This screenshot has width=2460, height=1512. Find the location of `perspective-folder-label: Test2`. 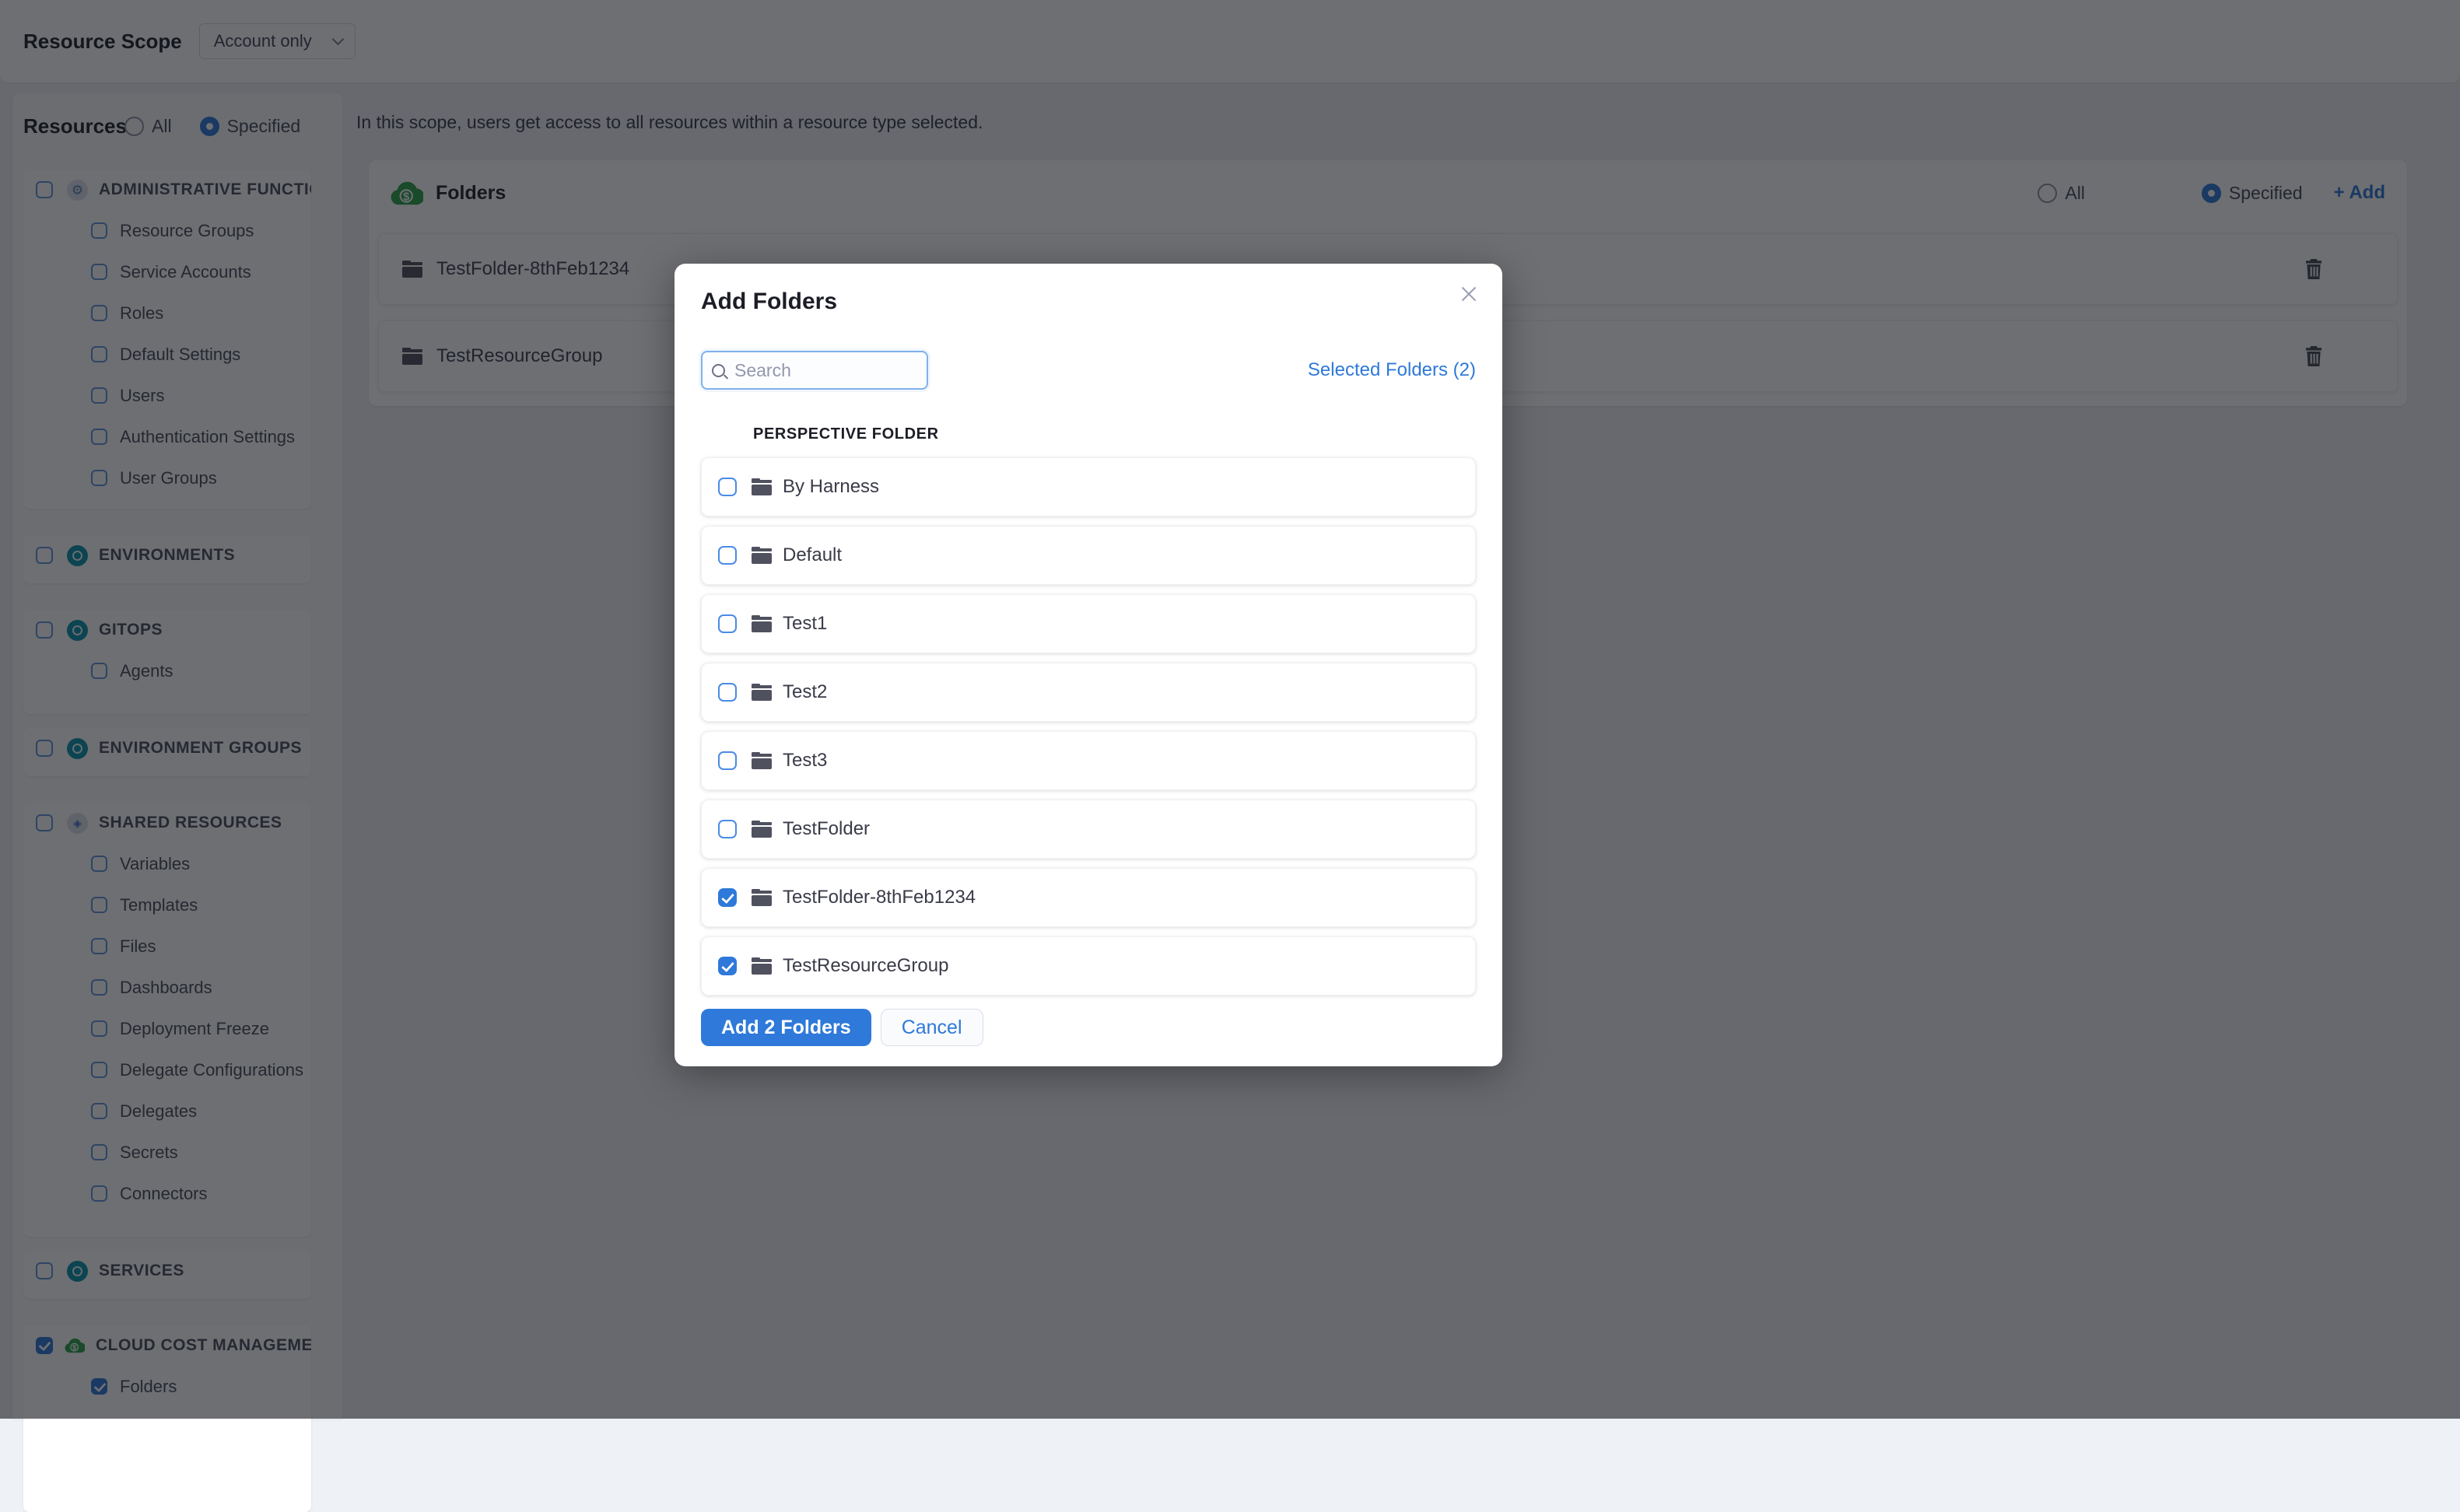

perspective-folder-label: Test2 is located at coordinates (806, 692).